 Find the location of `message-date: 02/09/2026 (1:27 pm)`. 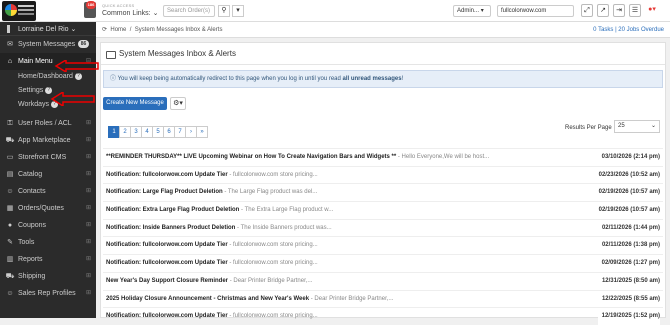

message-date: 02/09/2026 (1:27 pm) is located at coordinates (628, 263).